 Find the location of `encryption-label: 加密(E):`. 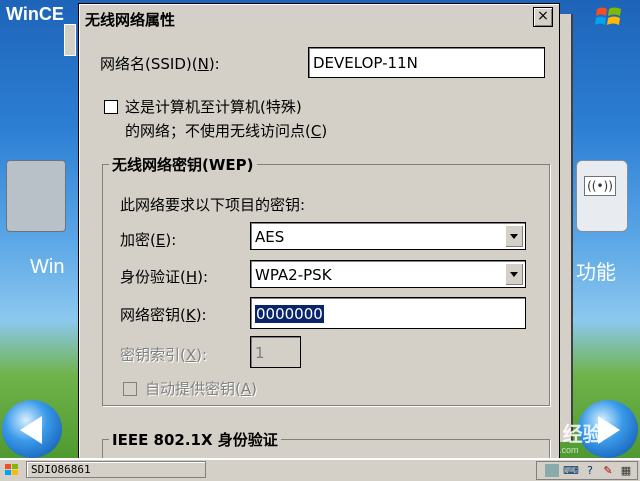

encryption-label: 加密(E): is located at coordinates (148, 240).